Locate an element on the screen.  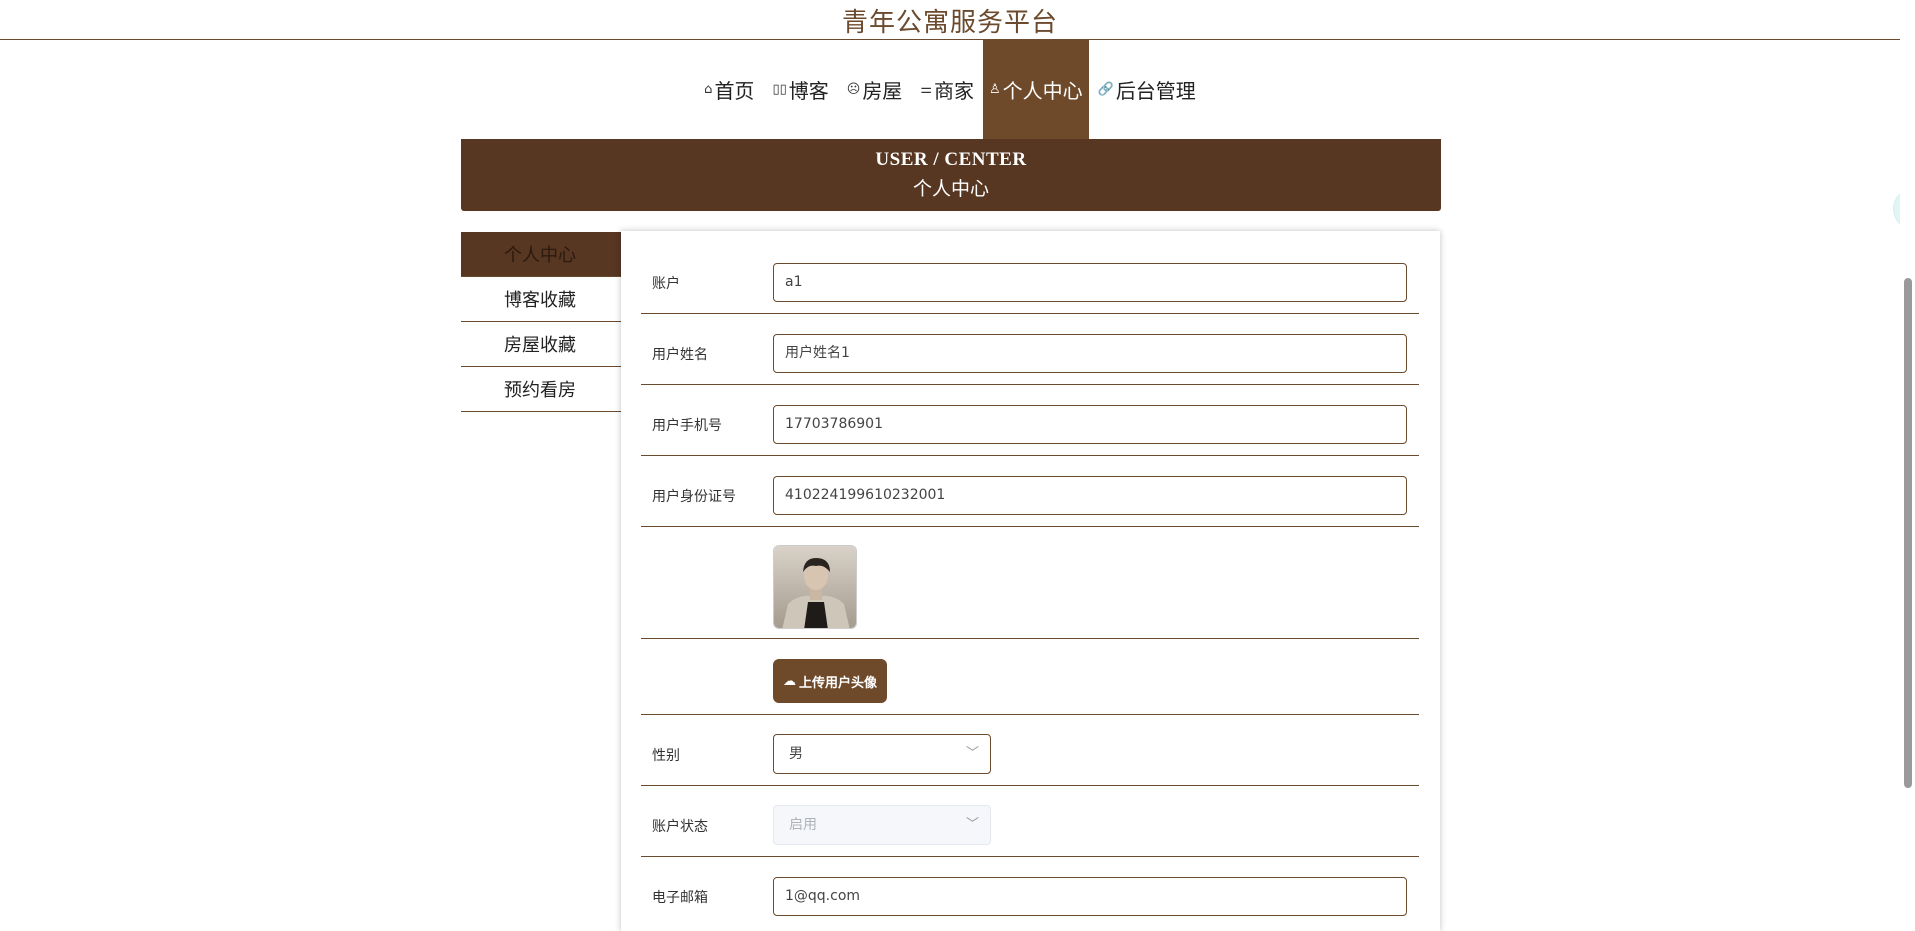
idcard-label: 用户身份证号 is located at coordinates (694, 497).